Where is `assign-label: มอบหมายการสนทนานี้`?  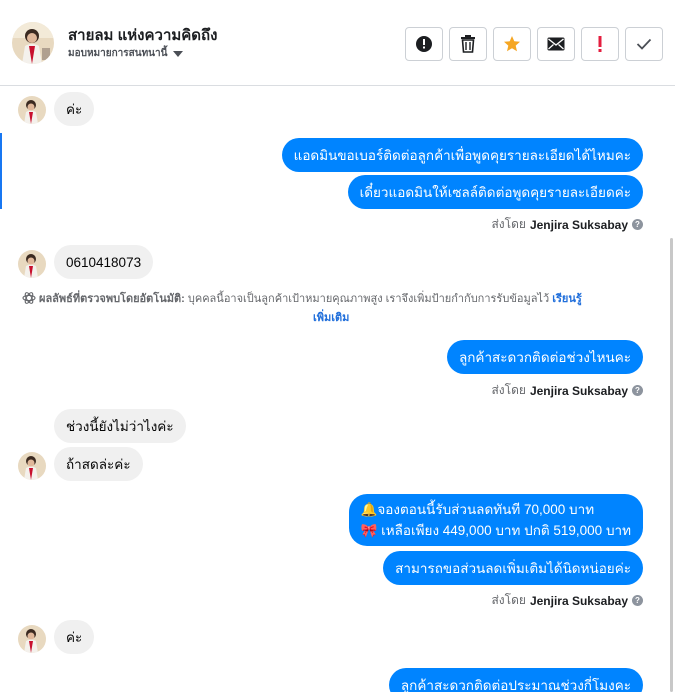 assign-label: มอบหมายการสนทนานี้ is located at coordinates (118, 53).